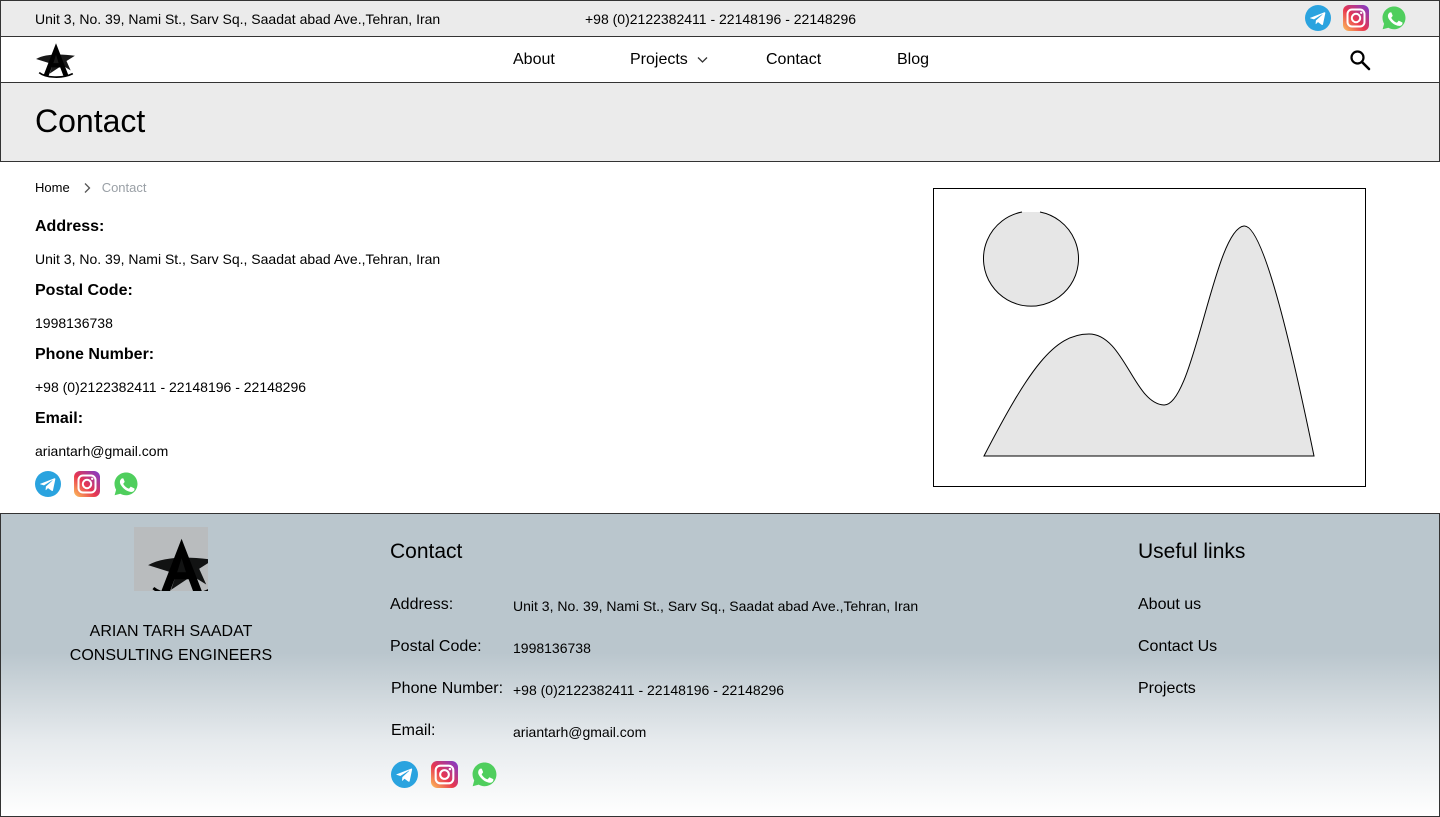  I want to click on topbar-socials, so click(1356, 18).